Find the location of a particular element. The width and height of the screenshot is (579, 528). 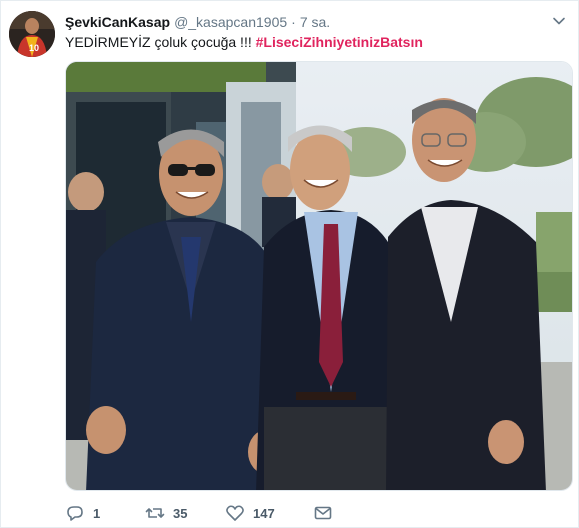

reply-button: 1 is located at coordinates (105, 513).